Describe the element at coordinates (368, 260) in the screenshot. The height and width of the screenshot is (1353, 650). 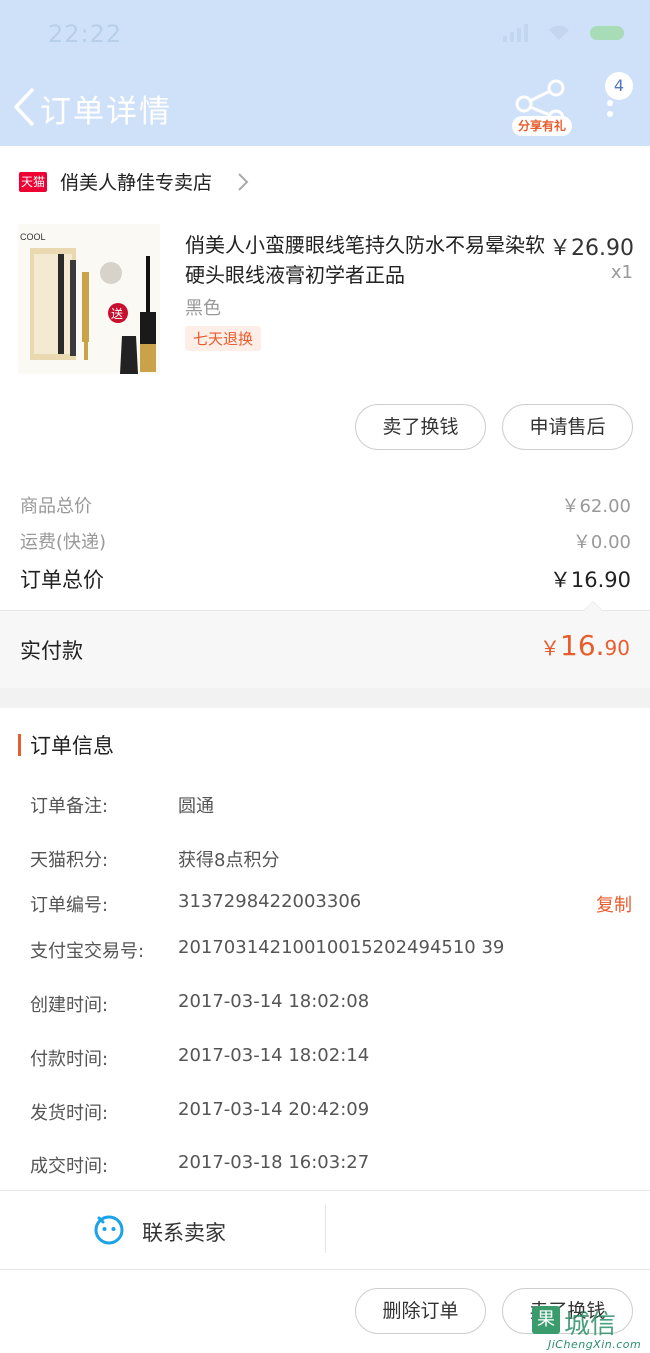
I see `product-title: 俏美人小蛮腰眼线笔持久防水不易晕染软硬头眼线液膏初学者正品` at that location.